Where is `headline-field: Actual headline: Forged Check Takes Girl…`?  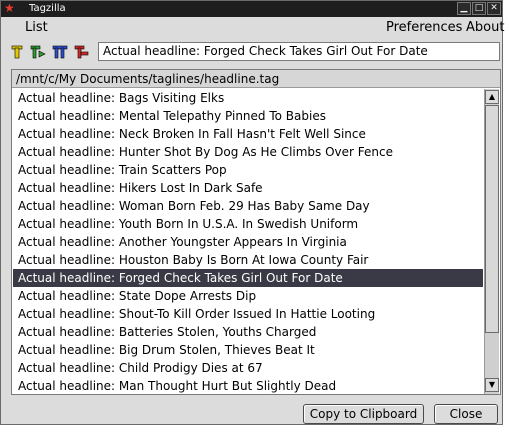 headline-field: Actual headline: Forged Check Takes Girl… is located at coordinates (299, 51).